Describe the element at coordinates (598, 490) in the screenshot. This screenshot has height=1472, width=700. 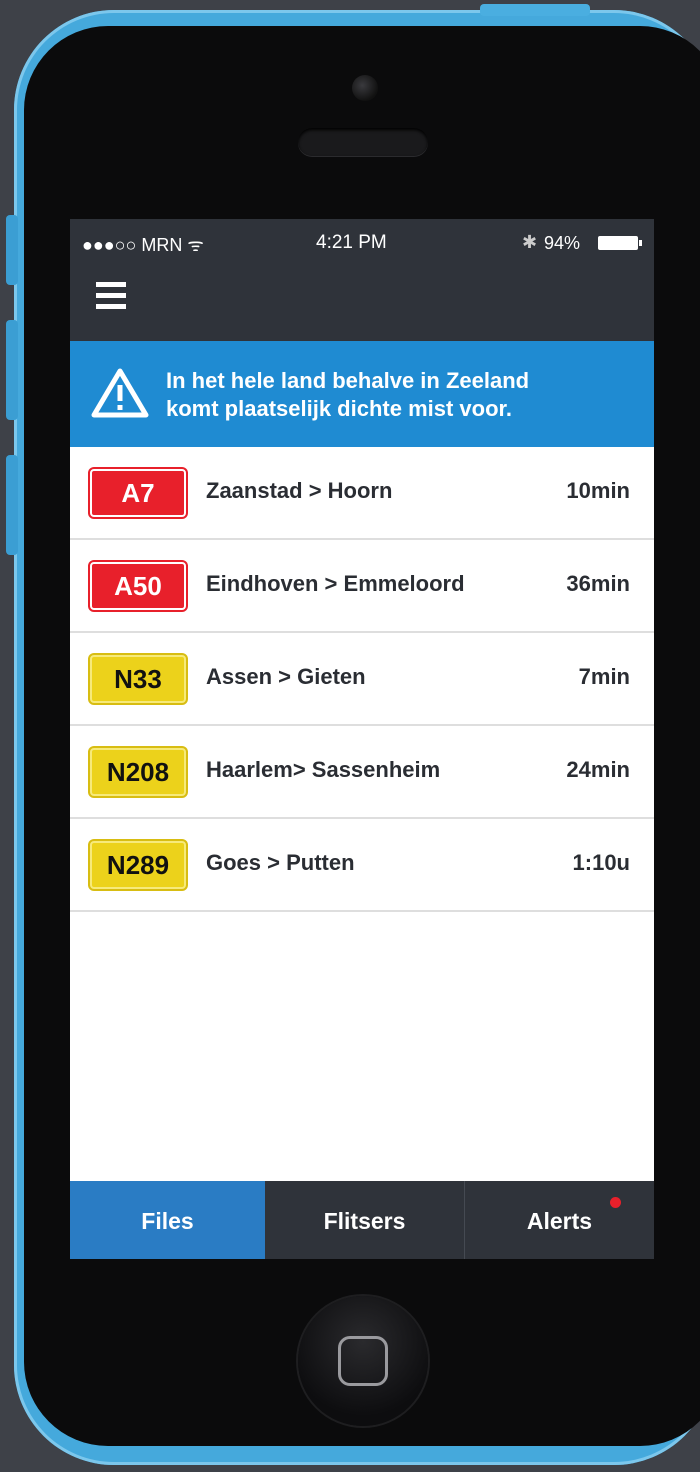
I see `delay-time: 10min` at that location.